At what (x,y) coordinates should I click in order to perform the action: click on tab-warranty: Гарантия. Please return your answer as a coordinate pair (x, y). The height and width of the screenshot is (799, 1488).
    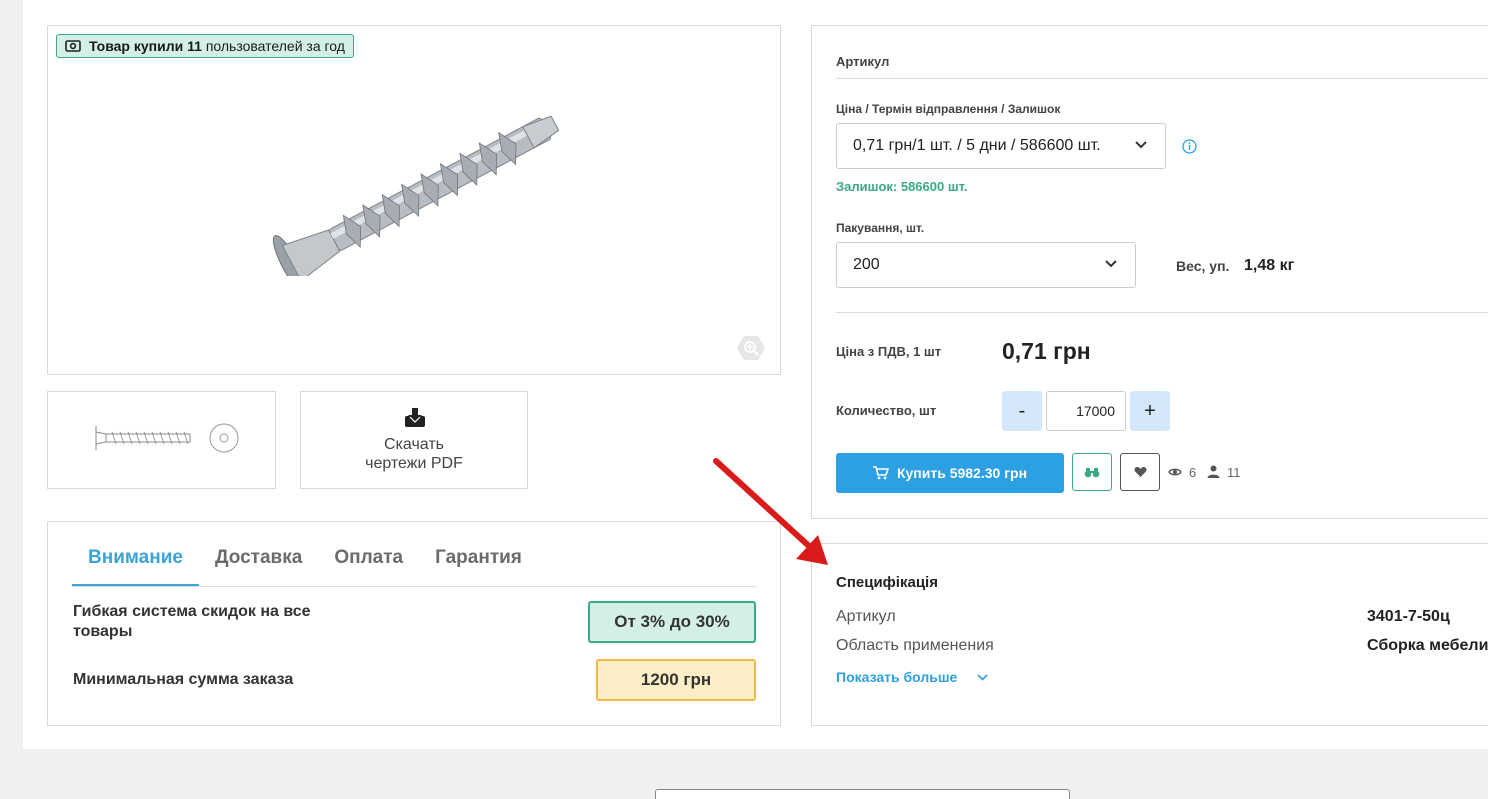
    Looking at the image, I should click on (478, 566).